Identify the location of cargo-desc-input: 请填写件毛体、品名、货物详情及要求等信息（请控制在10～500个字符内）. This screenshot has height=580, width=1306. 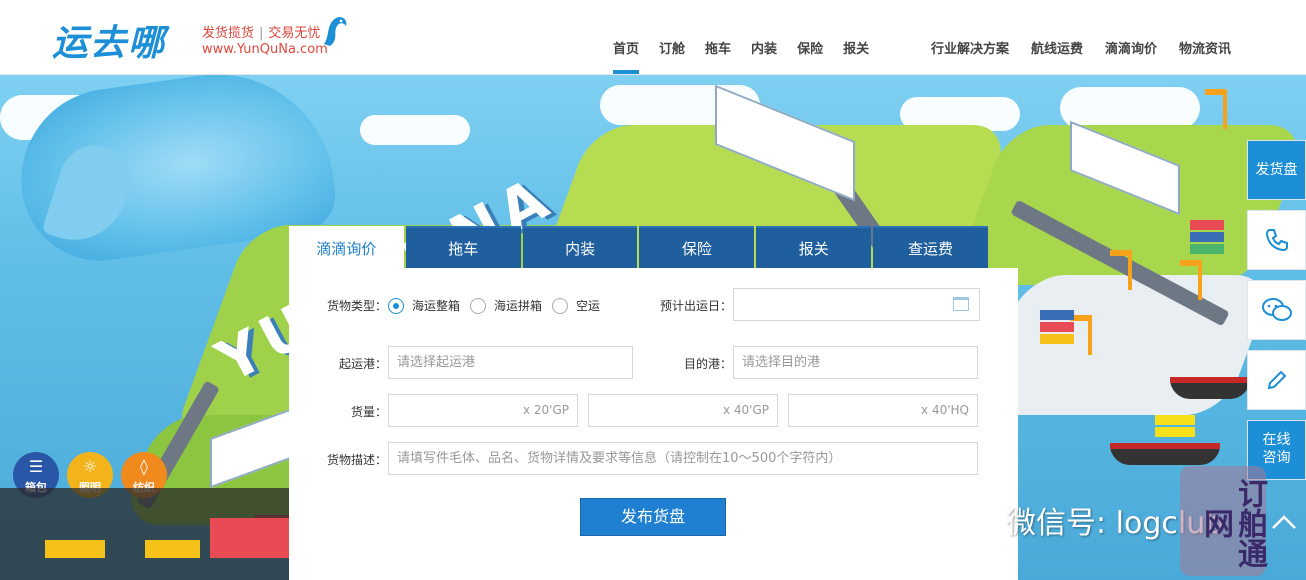
(683, 458).